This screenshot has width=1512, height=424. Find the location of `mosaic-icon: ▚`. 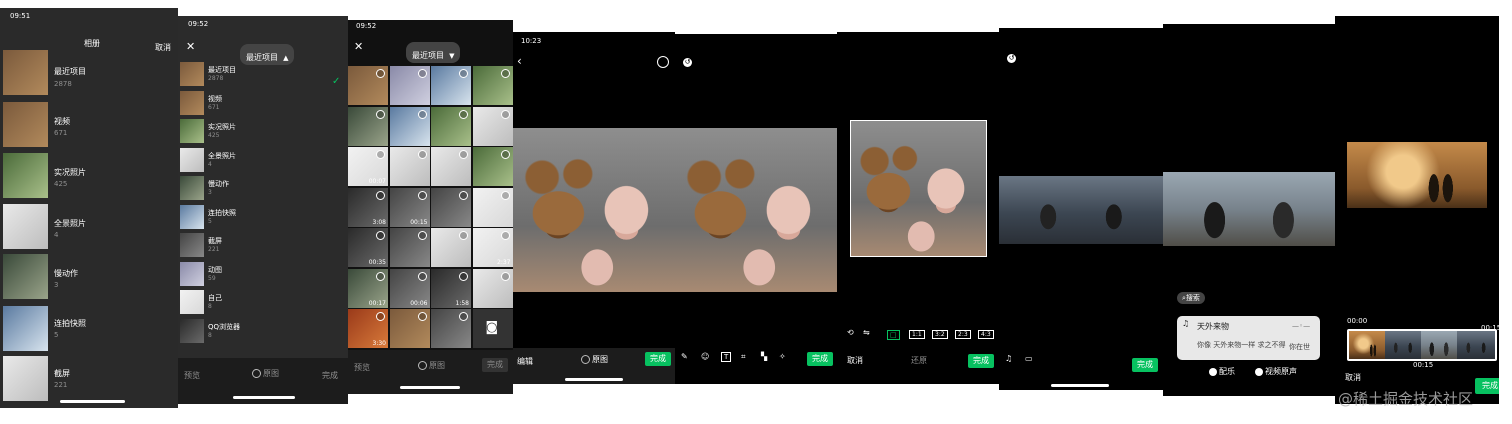

mosaic-icon: ▚ is located at coordinates (764, 356).